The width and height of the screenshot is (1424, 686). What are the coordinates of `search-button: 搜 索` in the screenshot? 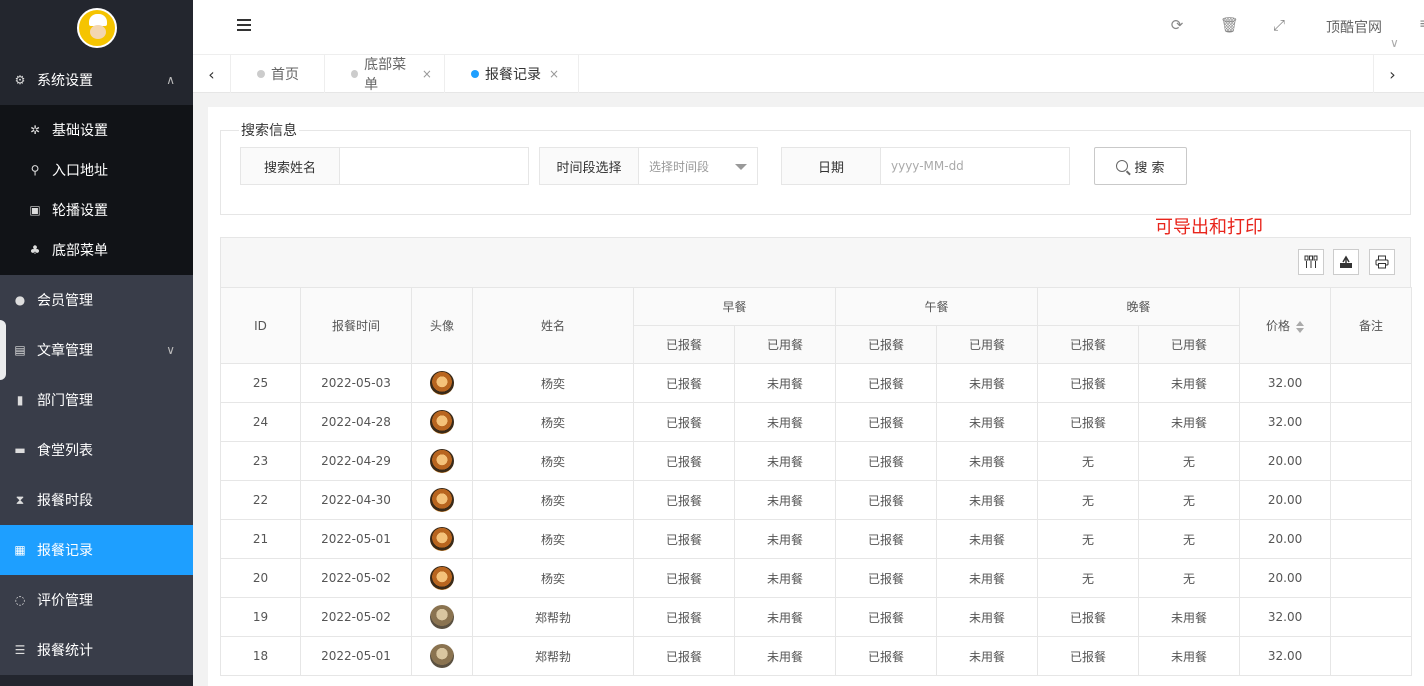 It's located at (1140, 166).